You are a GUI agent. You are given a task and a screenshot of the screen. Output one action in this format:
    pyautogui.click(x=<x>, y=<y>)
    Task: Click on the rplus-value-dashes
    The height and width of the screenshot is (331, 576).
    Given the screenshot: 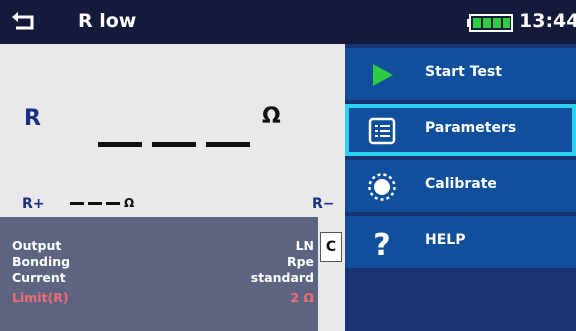 What is the action you would take?
    pyautogui.click(x=95, y=203)
    